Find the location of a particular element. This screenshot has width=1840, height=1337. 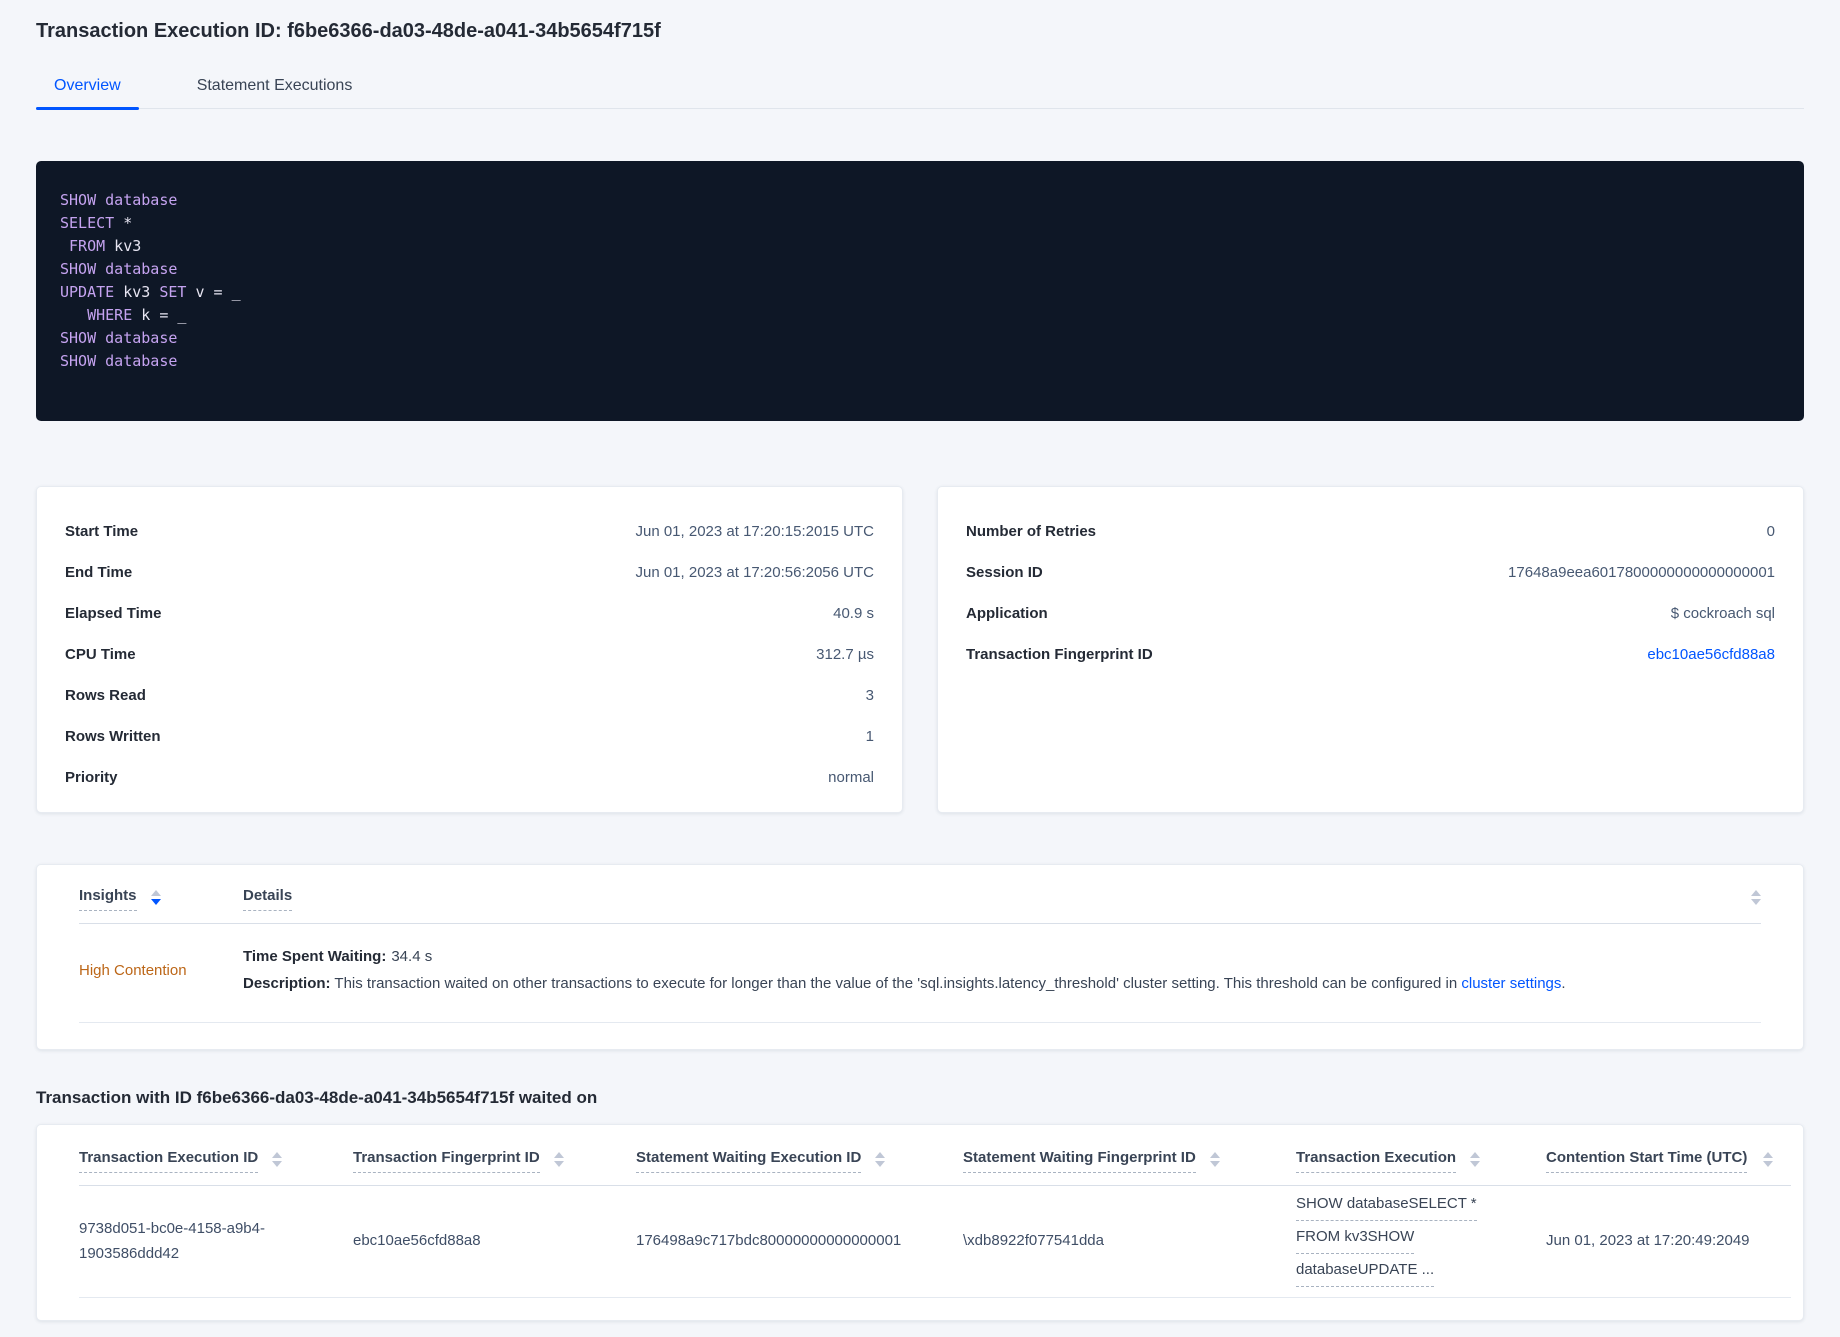

column-header-txn-execution-id: Transaction Execution ID is located at coordinates (216, 1161).